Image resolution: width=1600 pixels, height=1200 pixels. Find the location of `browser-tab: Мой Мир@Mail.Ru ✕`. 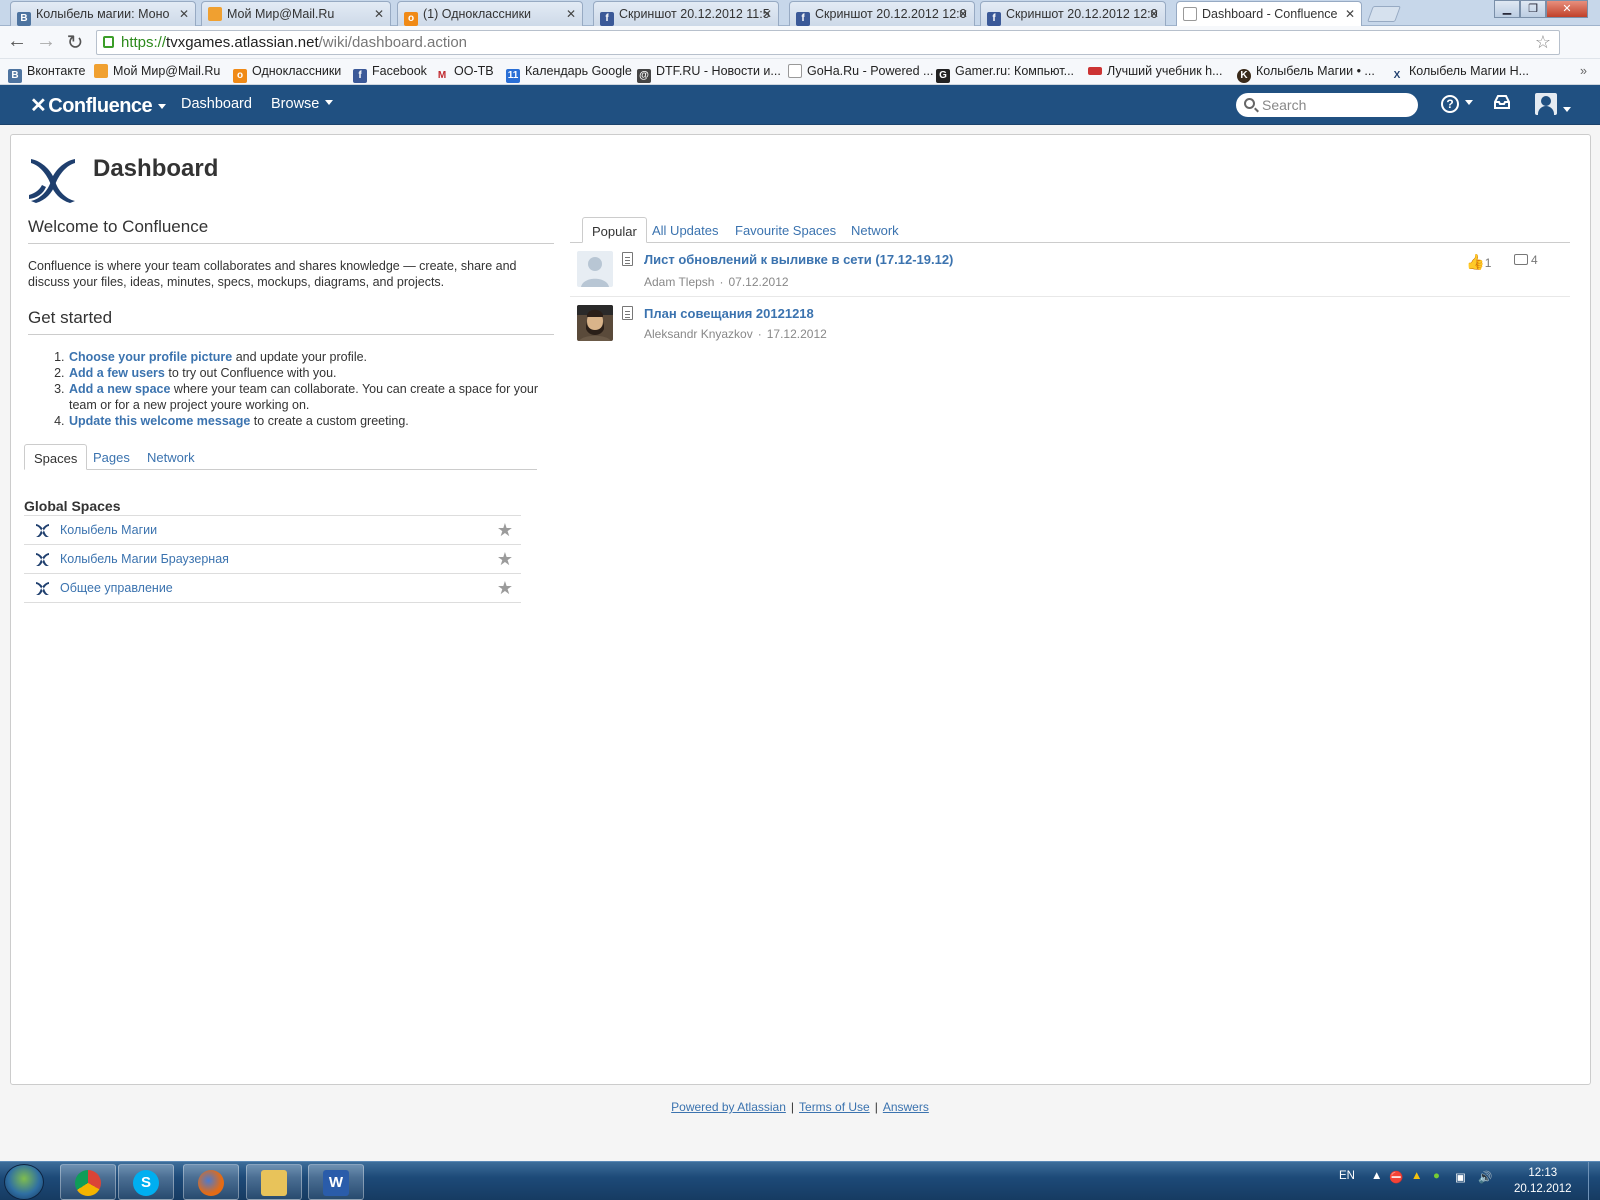

browser-tab: Мой Мир@Mail.Ru ✕ is located at coordinates (296, 13).